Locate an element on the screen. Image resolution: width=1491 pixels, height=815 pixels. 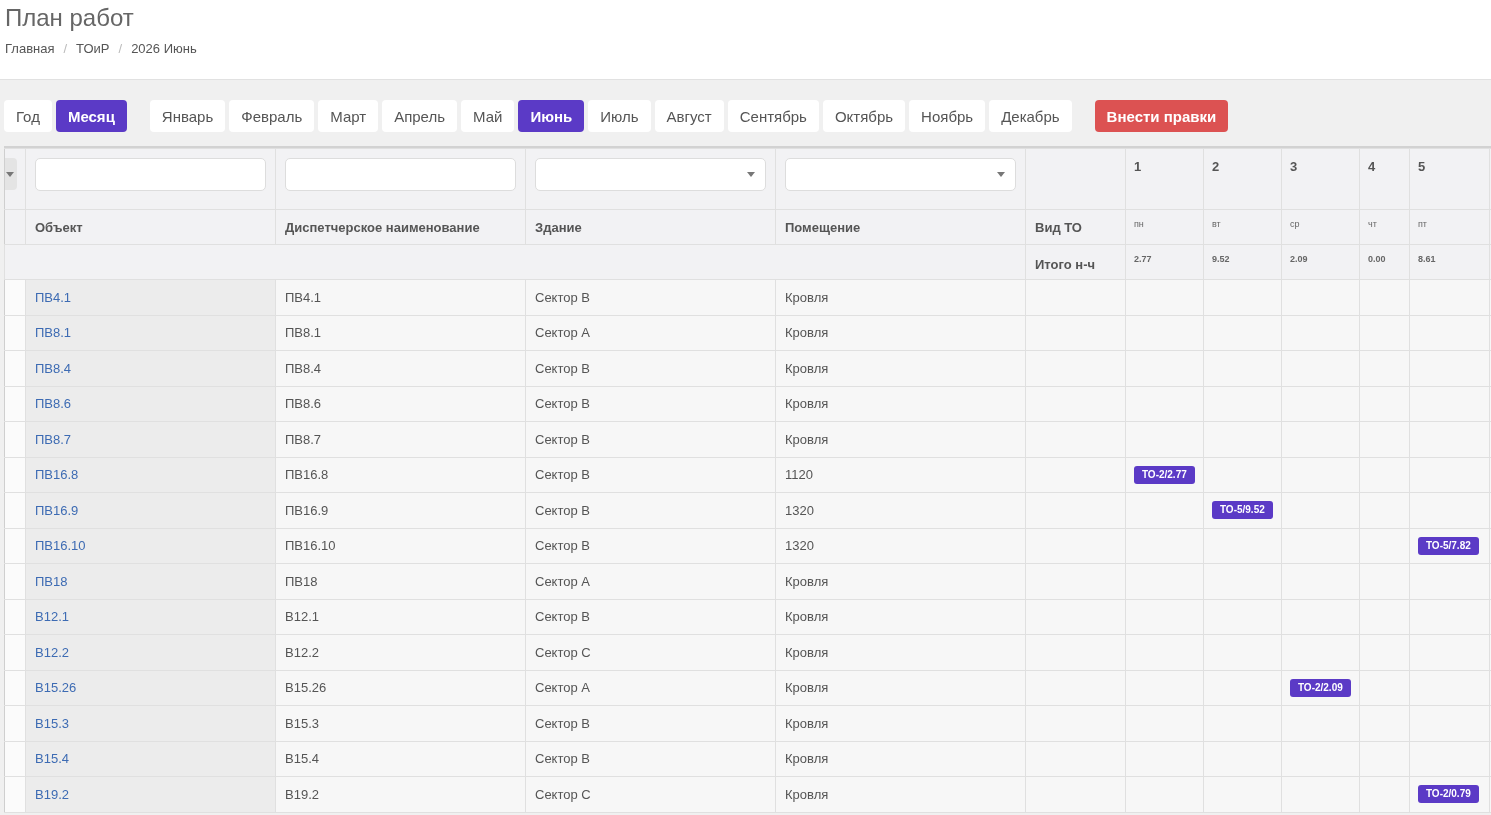
object-link: В12.1 is located at coordinates (52, 617).